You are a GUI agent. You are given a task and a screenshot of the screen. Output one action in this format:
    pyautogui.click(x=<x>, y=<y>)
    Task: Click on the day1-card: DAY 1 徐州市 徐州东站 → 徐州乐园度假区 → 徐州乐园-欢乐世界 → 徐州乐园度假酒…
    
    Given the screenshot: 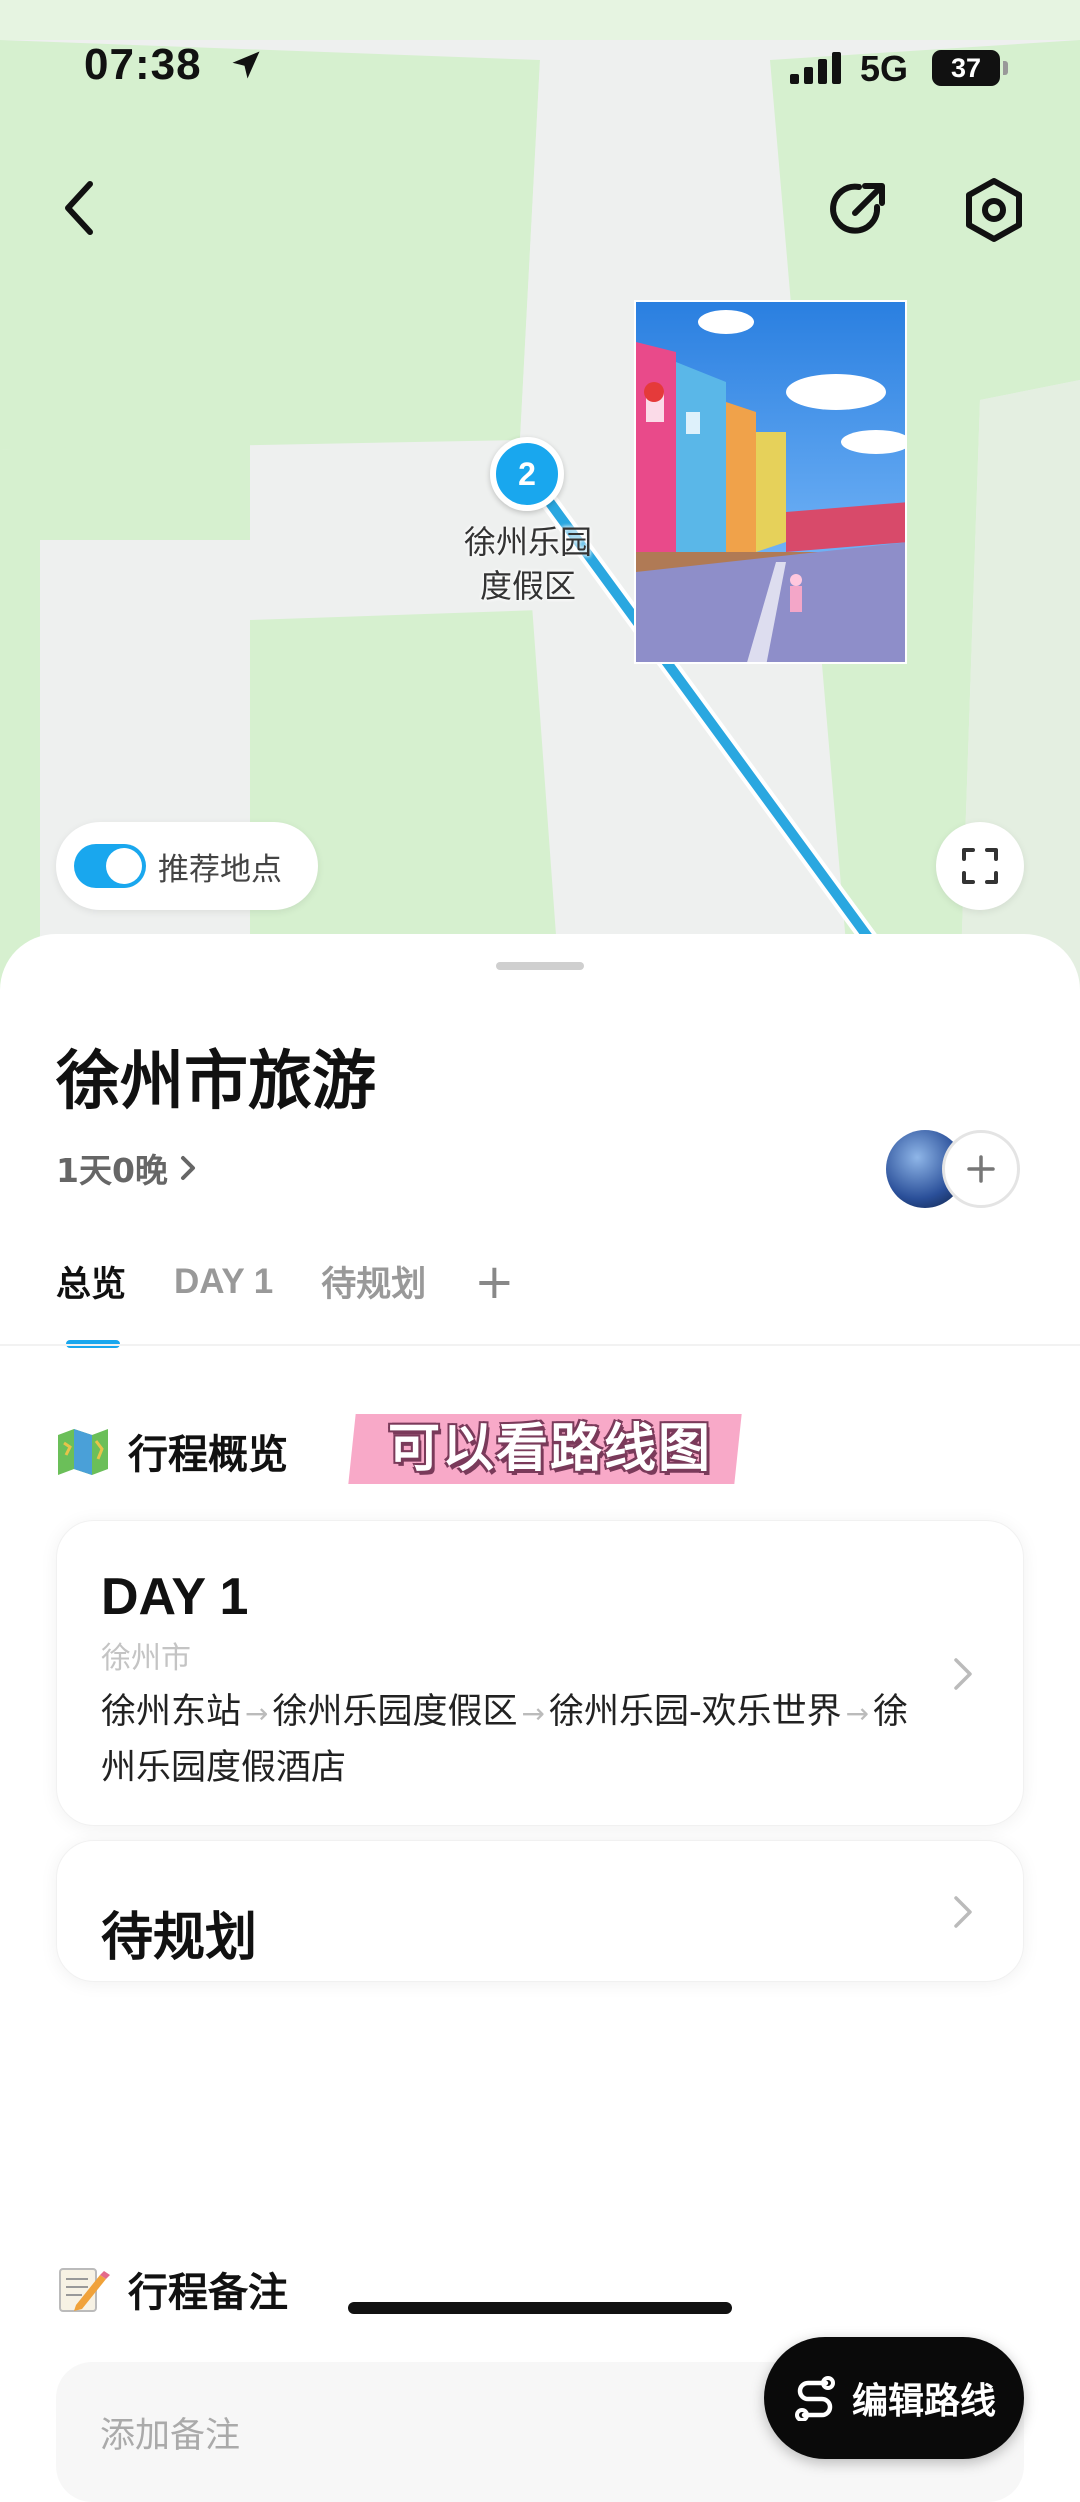 What is the action you would take?
    pyautogui.click(x=540, y=1673)
    